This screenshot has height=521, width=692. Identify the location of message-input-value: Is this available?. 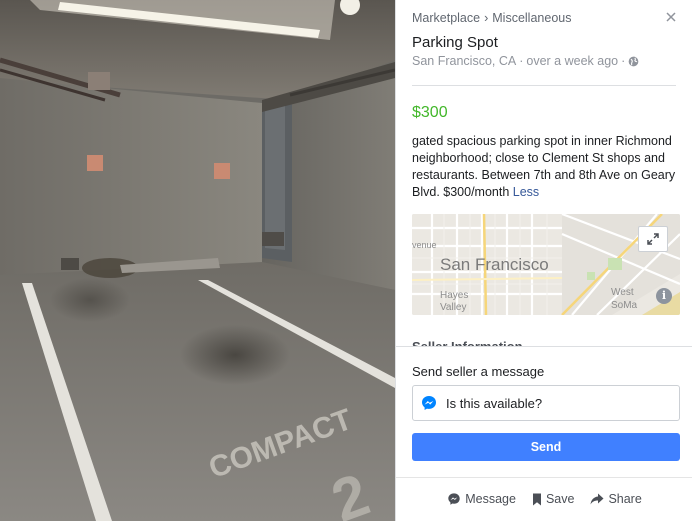
(494, 403).